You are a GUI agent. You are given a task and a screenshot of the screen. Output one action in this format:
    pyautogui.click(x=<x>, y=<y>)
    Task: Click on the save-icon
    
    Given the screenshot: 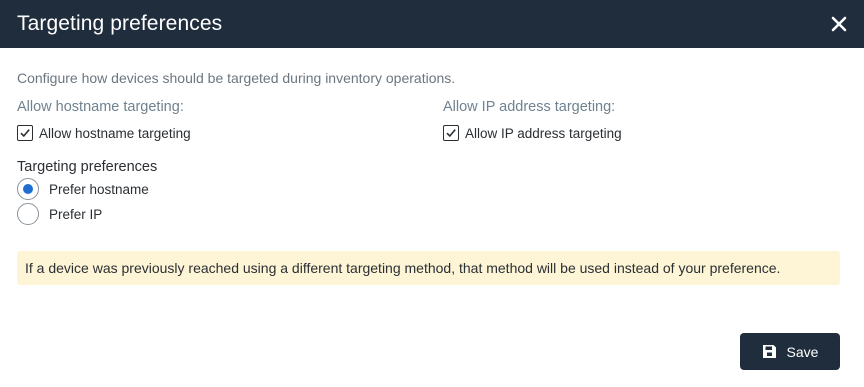 What is the action you would take?
    pyautogui.click(x=769, y=351)
    